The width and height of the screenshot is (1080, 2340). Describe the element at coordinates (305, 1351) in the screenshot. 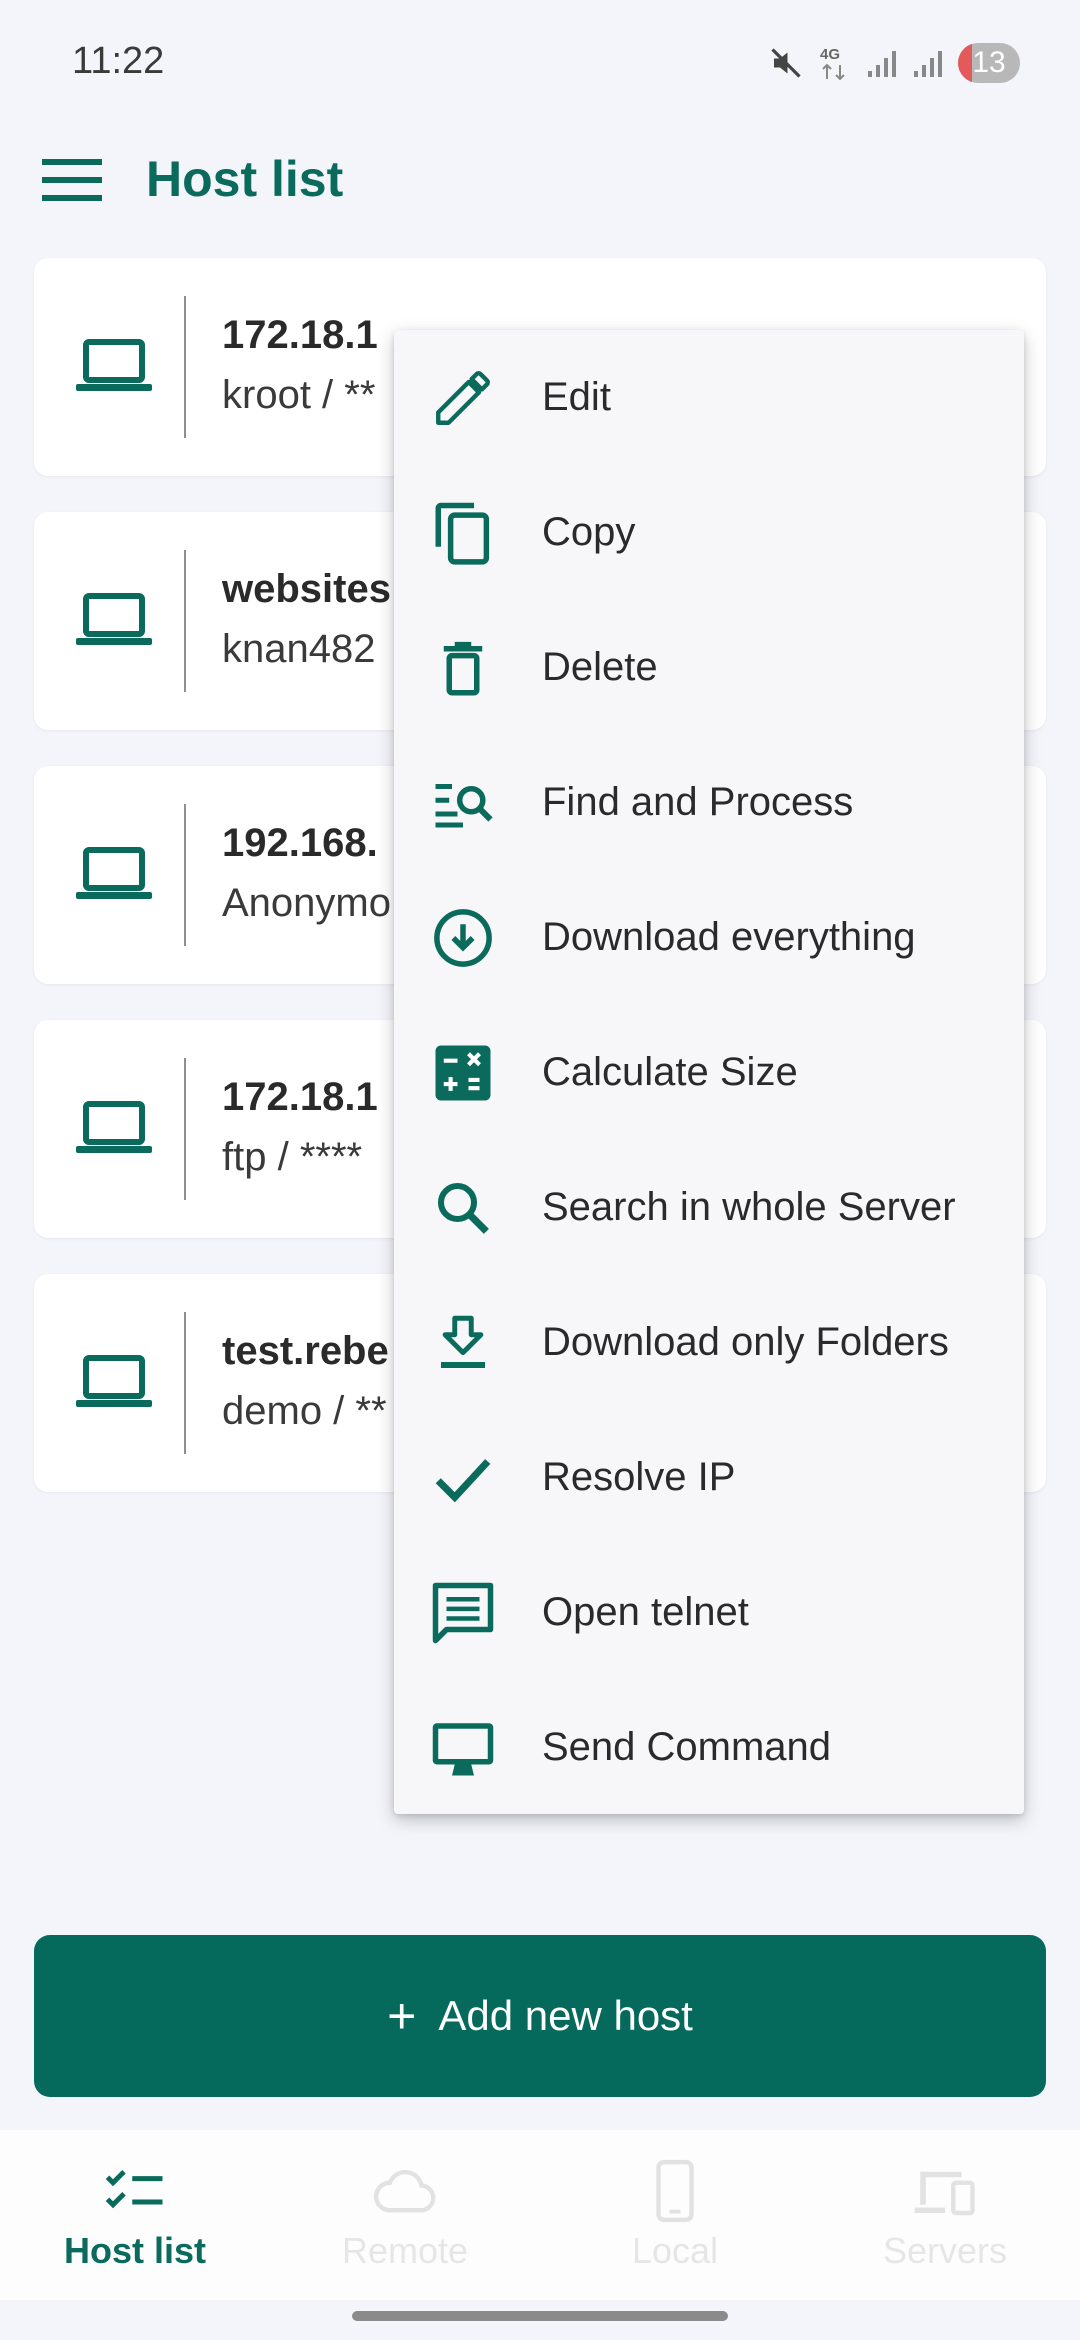

I see `host-name: test.rebe` at that location.